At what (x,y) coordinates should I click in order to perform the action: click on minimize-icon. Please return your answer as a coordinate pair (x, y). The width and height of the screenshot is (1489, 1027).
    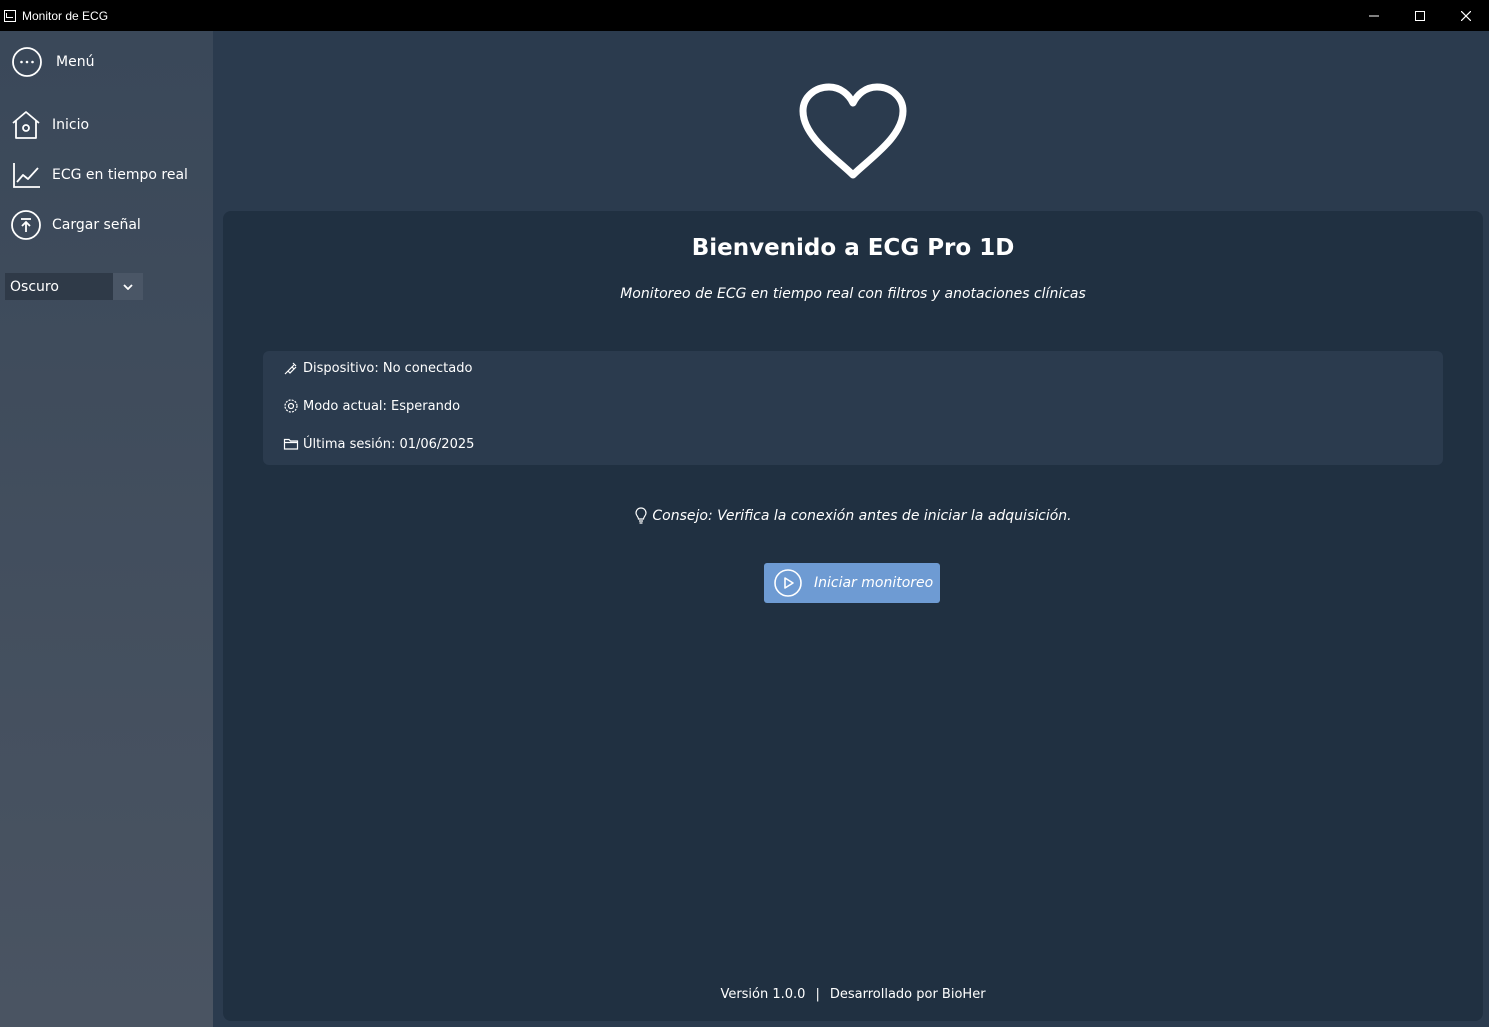
    Looking at the image, I should click on (1374, 15).